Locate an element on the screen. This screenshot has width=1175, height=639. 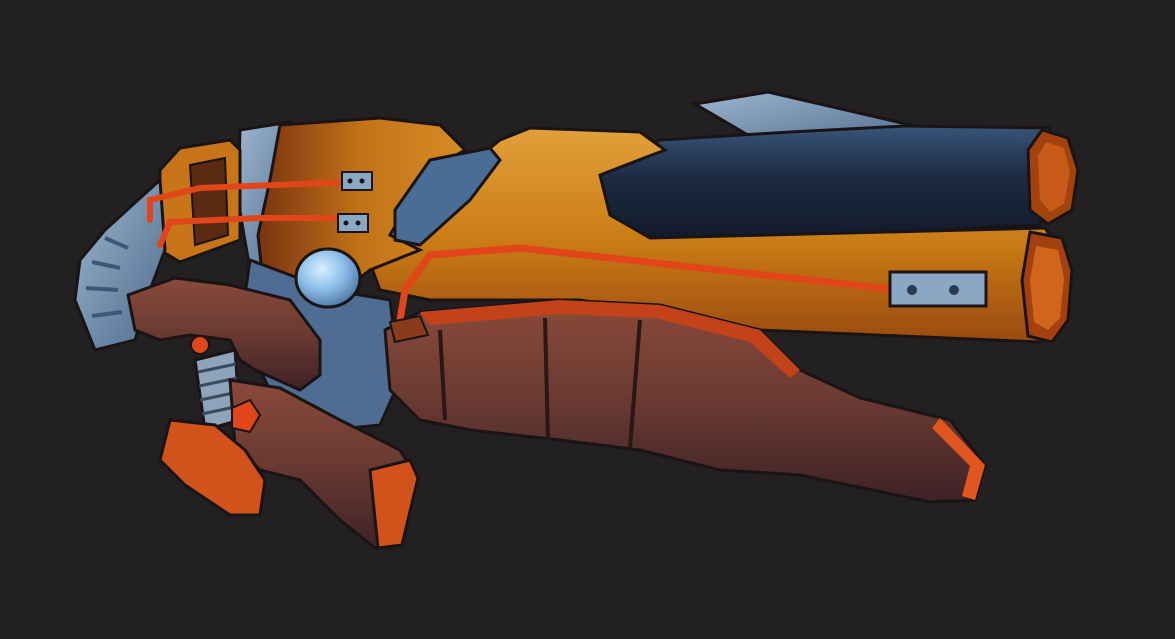
muzzle-bottom-face is located at coordinates (1047, 288).